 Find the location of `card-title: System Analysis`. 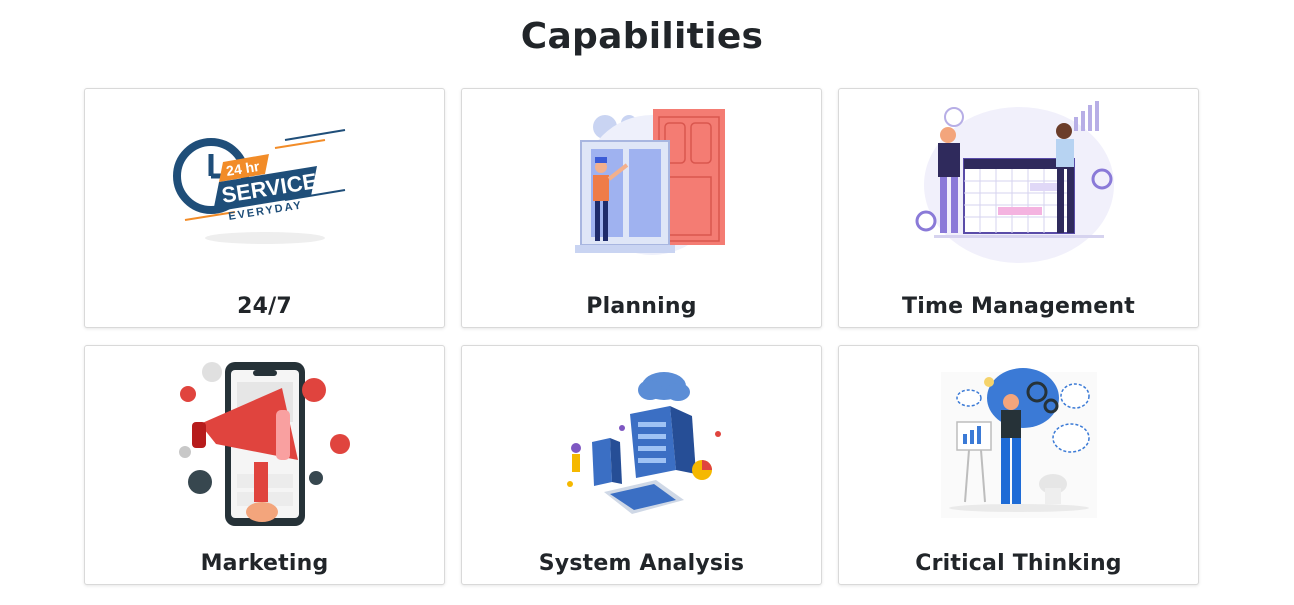

card-title: System Analysis is located at coordinates (641, 563).